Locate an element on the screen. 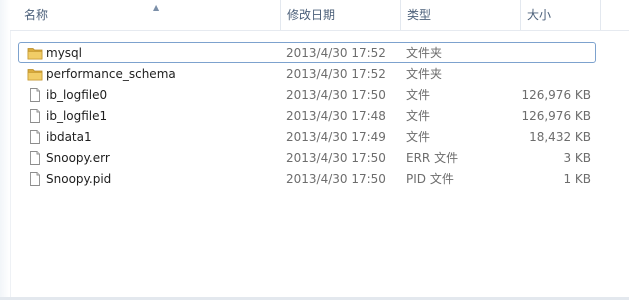 Image resolution: width=629 pixels, height=300 pixels. file-size: 3 KB is located at coordinates (577, 158).